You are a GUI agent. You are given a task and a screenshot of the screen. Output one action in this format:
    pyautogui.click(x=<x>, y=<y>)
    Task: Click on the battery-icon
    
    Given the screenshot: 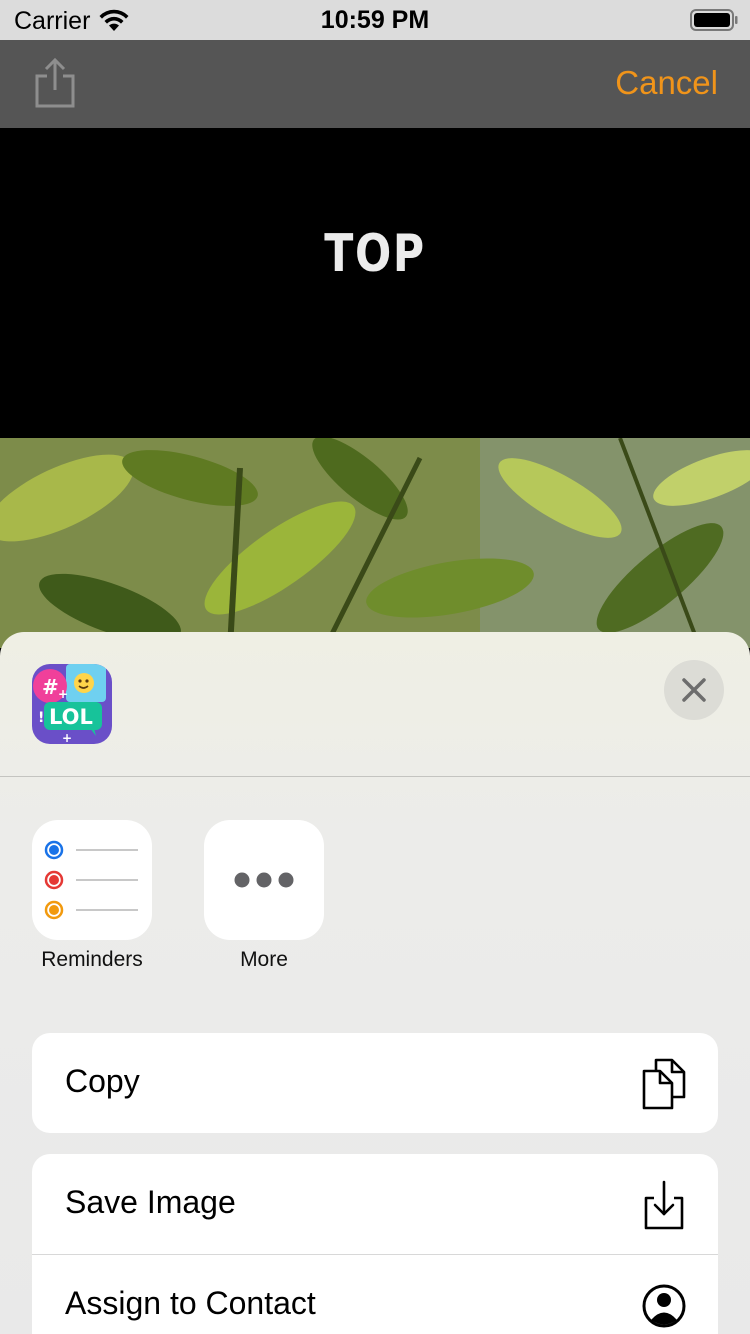 What is the action you would take?
    pyautogui.click(x=714, y=20)
    